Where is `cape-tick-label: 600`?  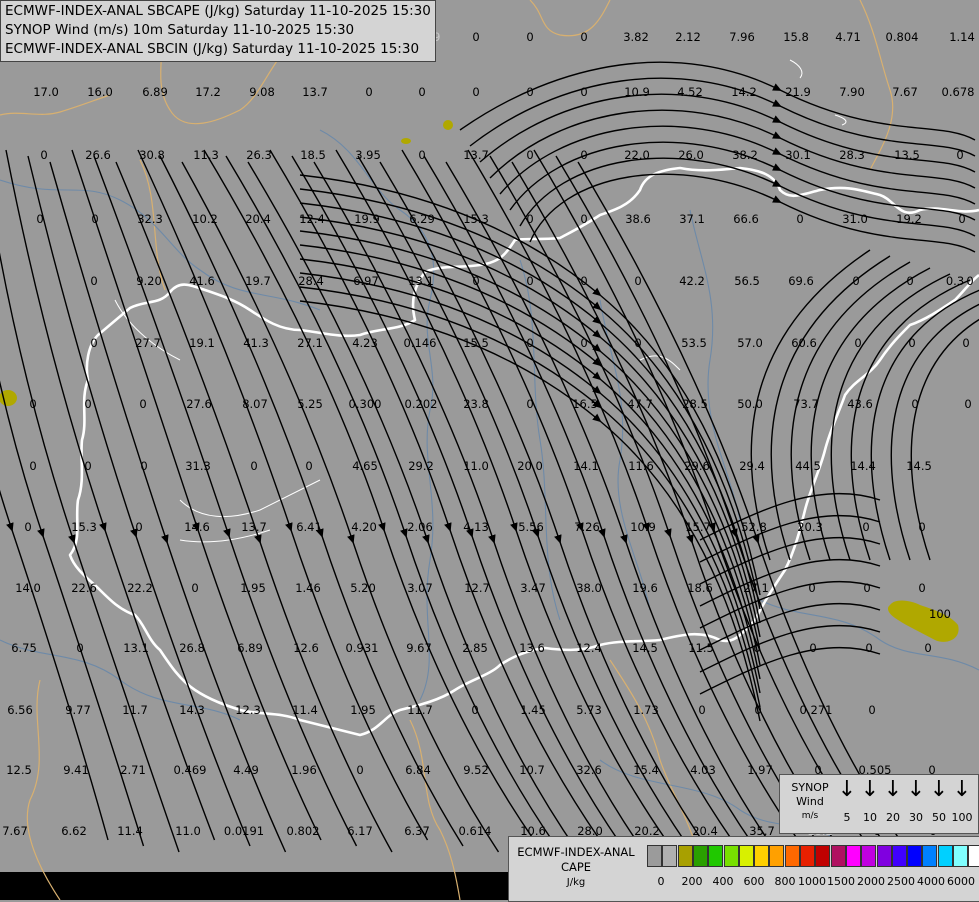 cape-tick-label: 600 is located at coordinates (754, 881).